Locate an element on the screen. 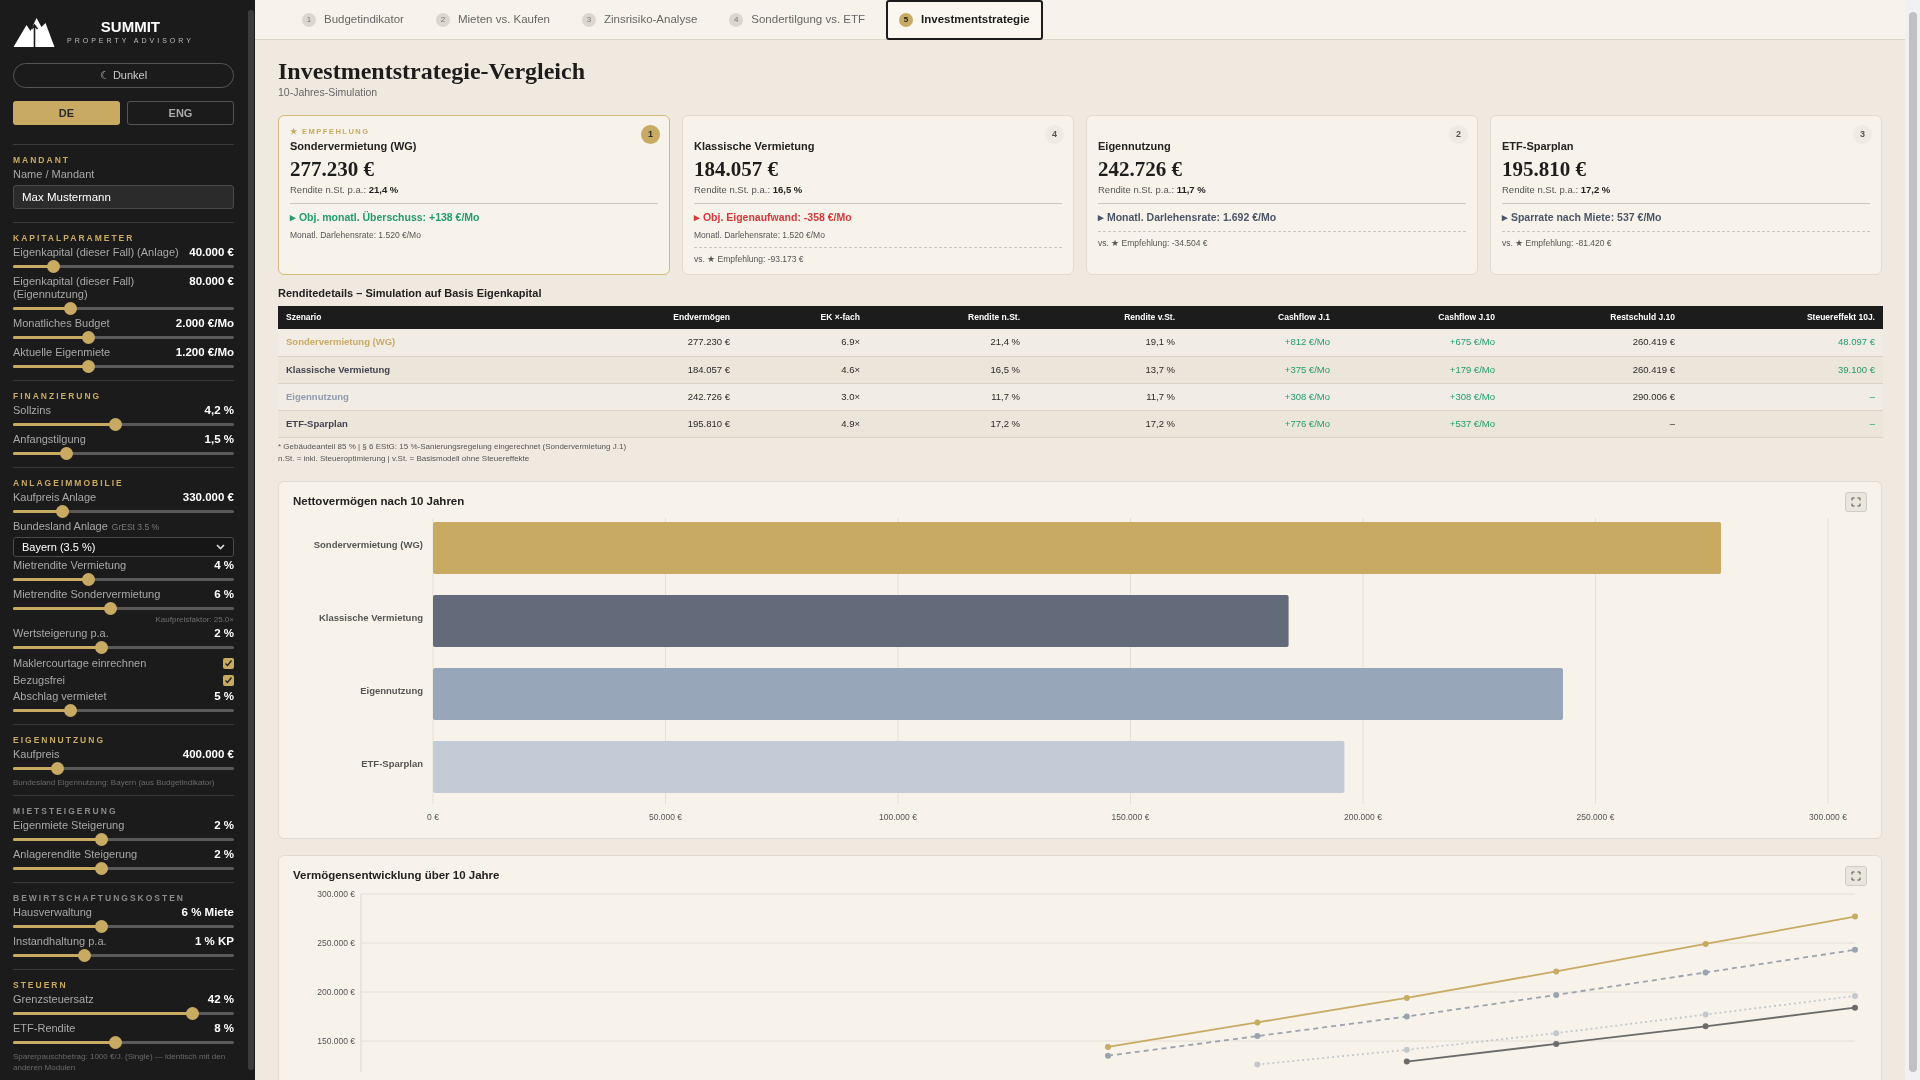 The image size is (1920, 1080). tab: 5 Investmentstrategie is located at coordinates (964, 20).